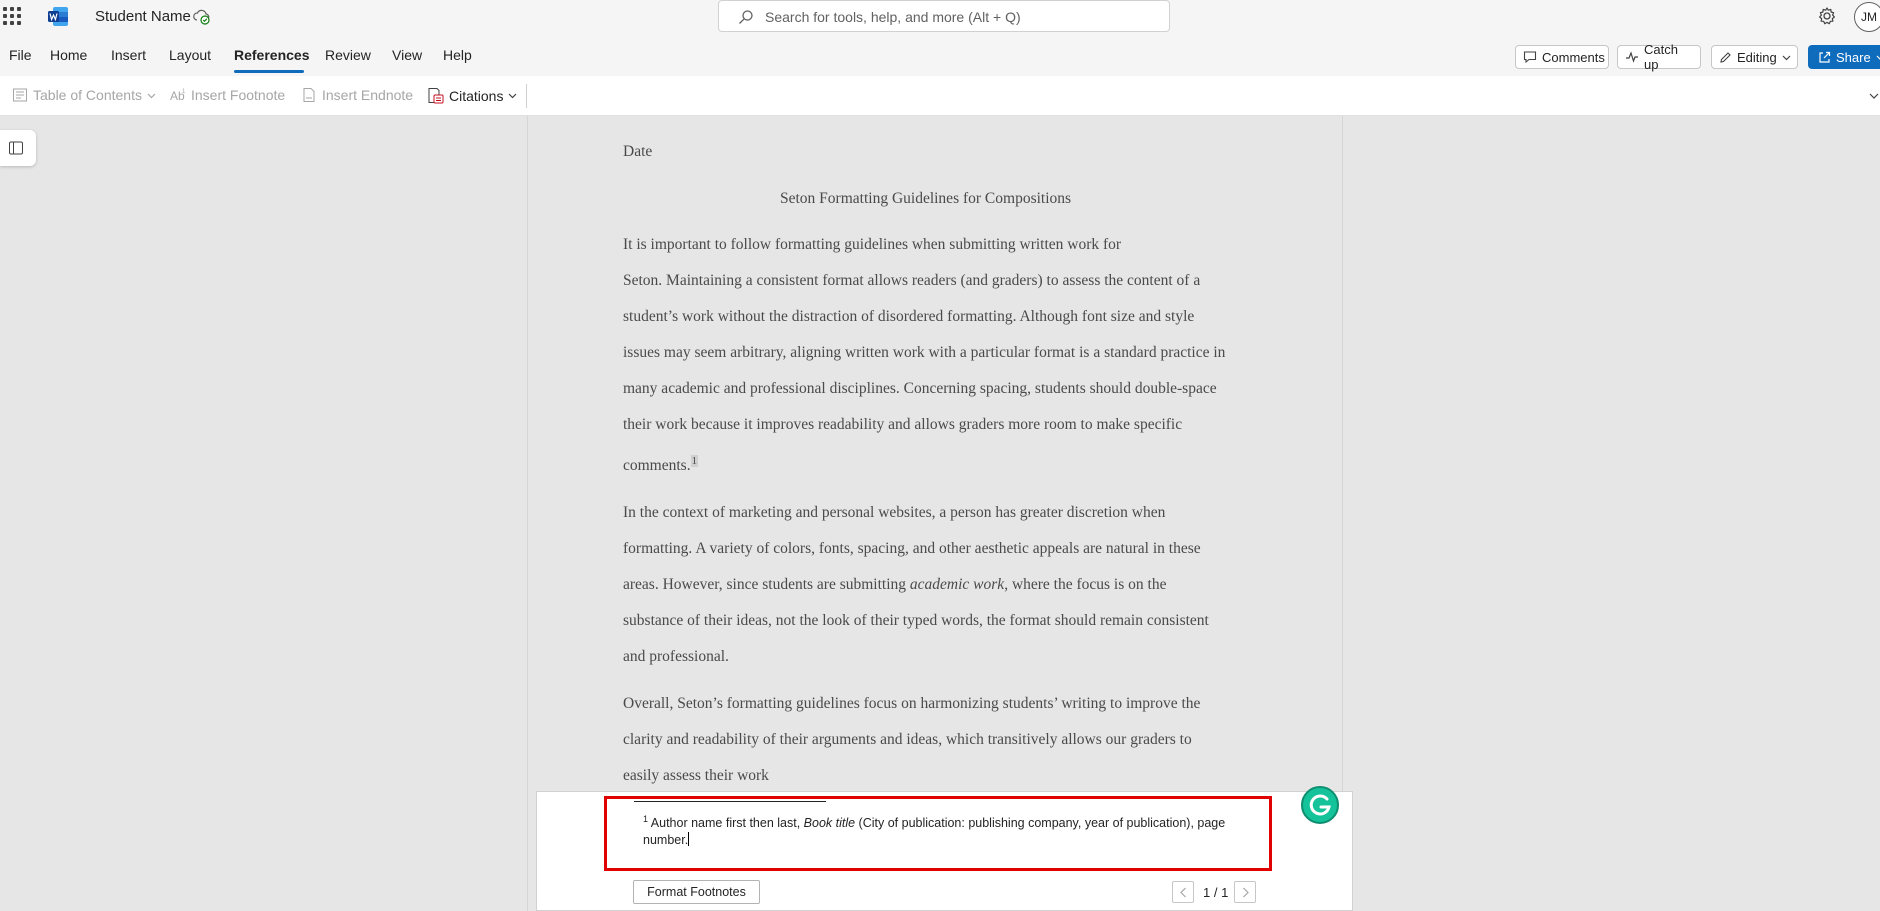  Describe the element at coordinates (696, 776) in the screenshot. I see `paragraph-line: easily assess their work` at that location.